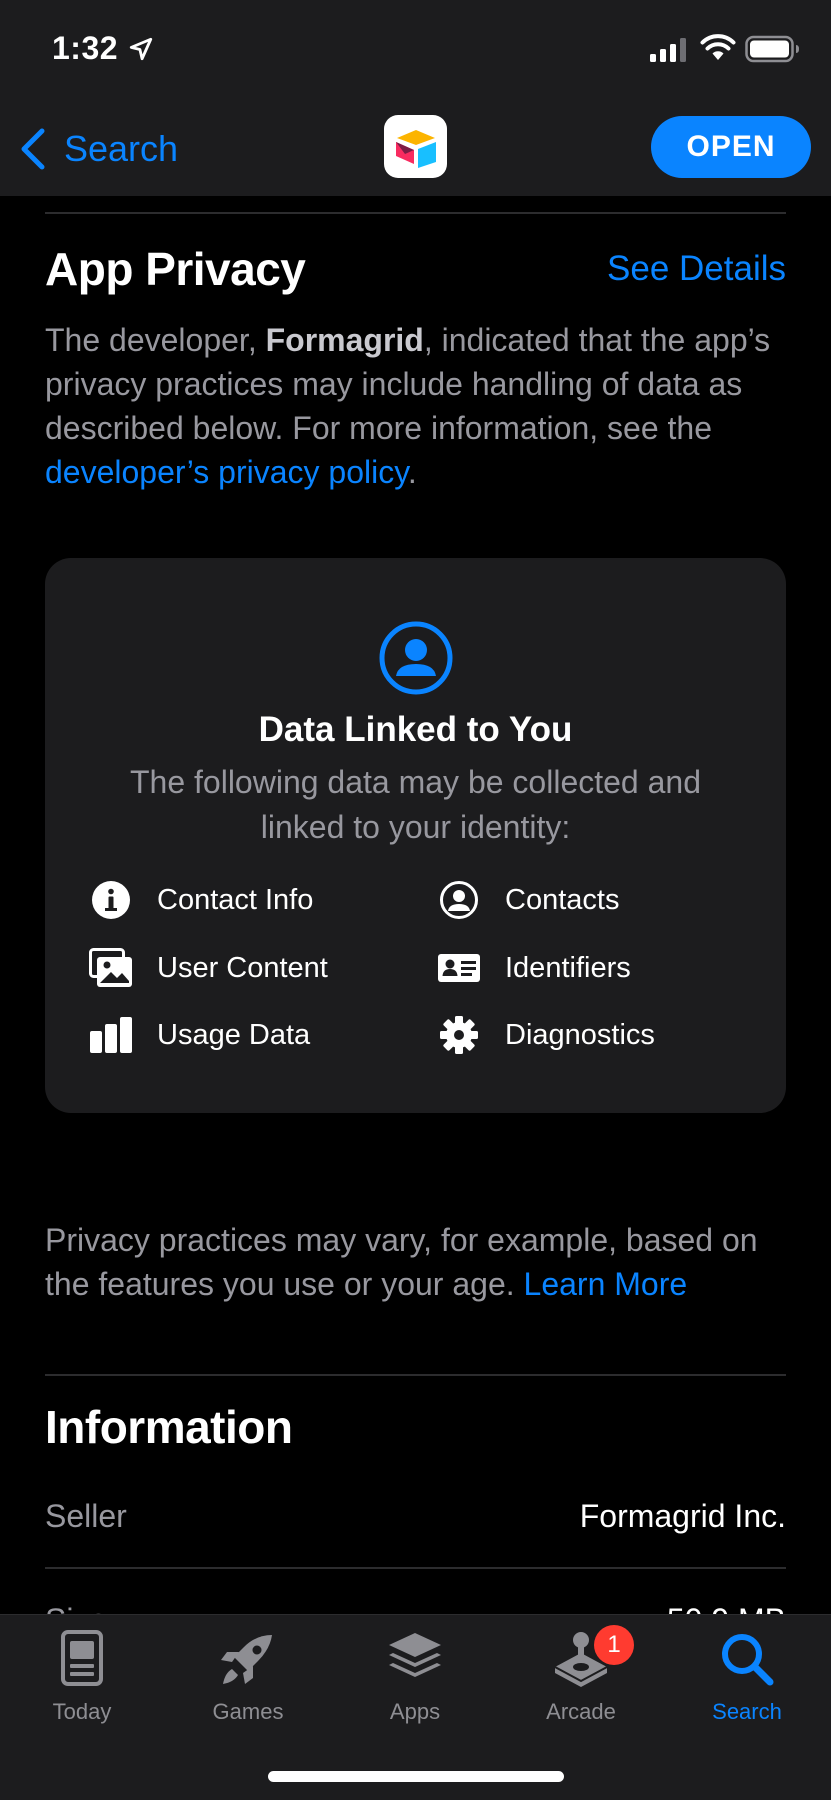  What do you see at coordinates (235, 899) in the screenshot?
I see `data-item-label: Contact Info` at bounding box center [235, 899].